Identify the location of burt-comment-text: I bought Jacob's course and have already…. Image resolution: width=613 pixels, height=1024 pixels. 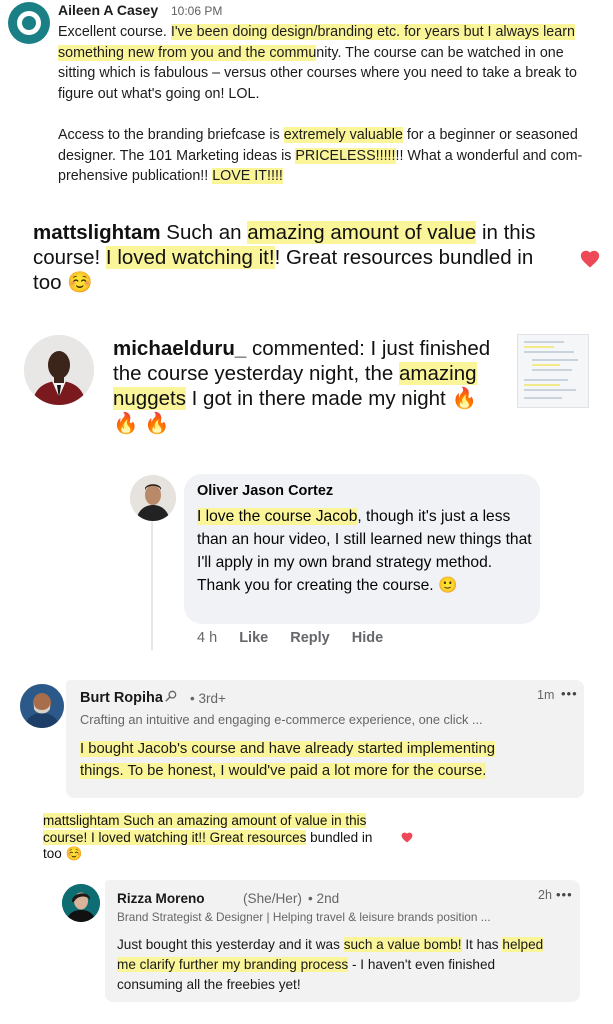
(287, 760).